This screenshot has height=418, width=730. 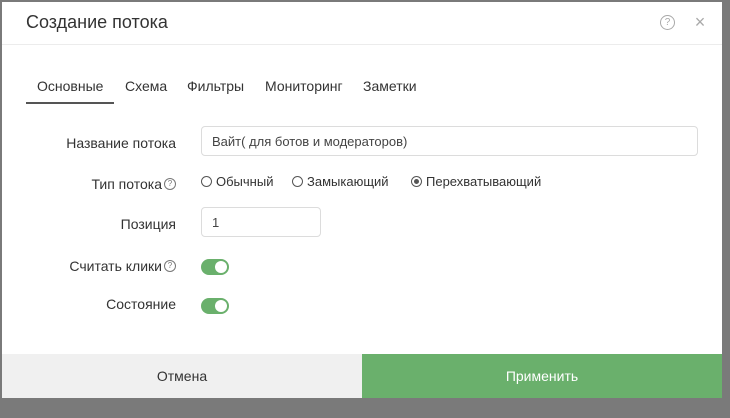 I want to click on radio-label: Обычный, so click(x=245, y=181).